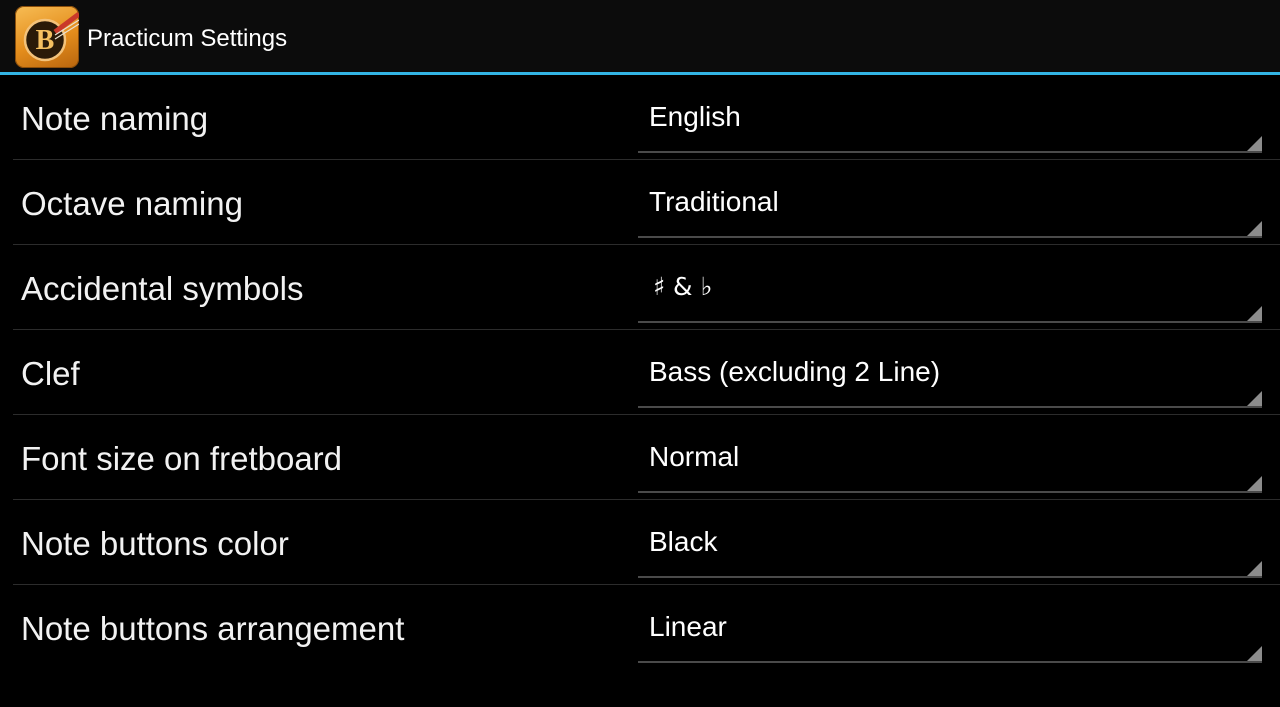 This screenshot has width=1280, height=707. I want to click on app-title: Practicum Settings, so click(187, 38).